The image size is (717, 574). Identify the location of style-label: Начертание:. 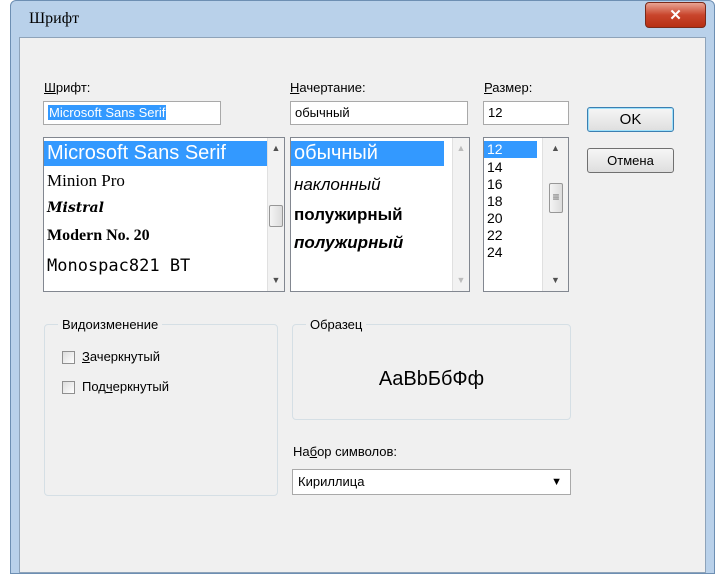
(328, 87).